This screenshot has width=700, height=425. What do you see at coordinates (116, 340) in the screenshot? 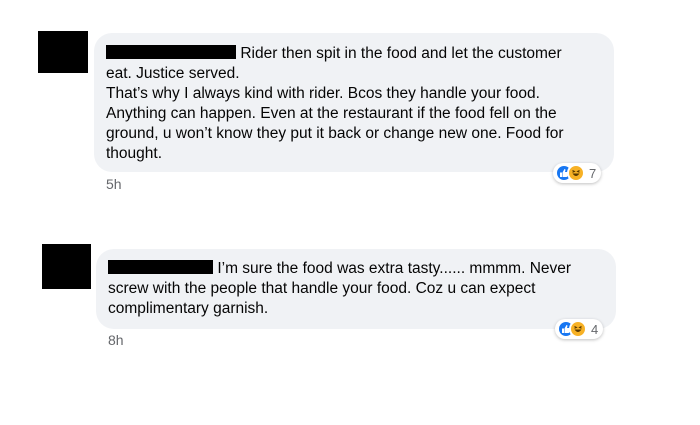
I see `comment-timestamp: 8h` at bounding box center [116, 340].